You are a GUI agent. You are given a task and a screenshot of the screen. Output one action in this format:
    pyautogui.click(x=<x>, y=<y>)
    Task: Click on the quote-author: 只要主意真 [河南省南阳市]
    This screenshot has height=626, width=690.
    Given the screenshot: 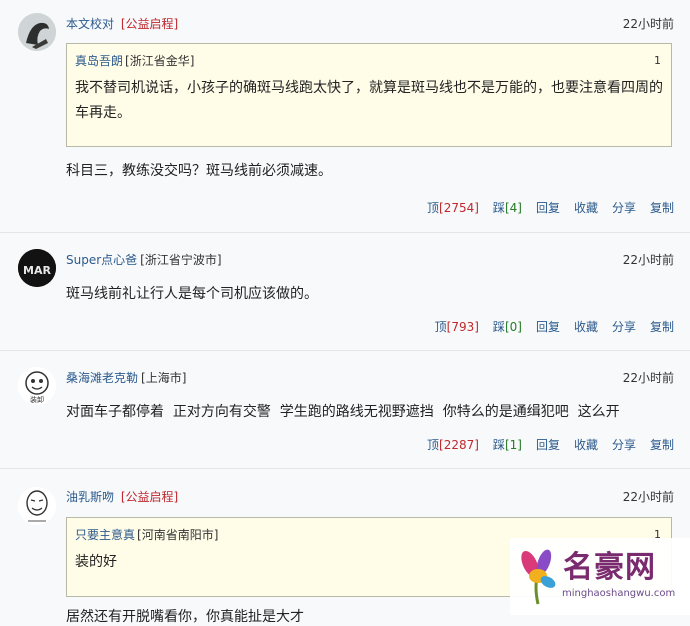 What is the action you would take?
    pyautogui.click(x=146, y=534)
    